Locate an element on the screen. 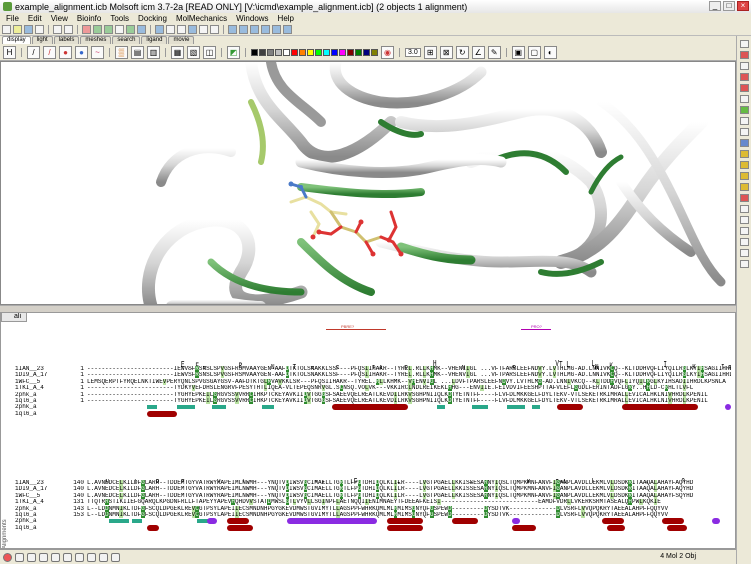 The image size is (751, 564). list-toggle-icon is located at coordinates (91, 557).